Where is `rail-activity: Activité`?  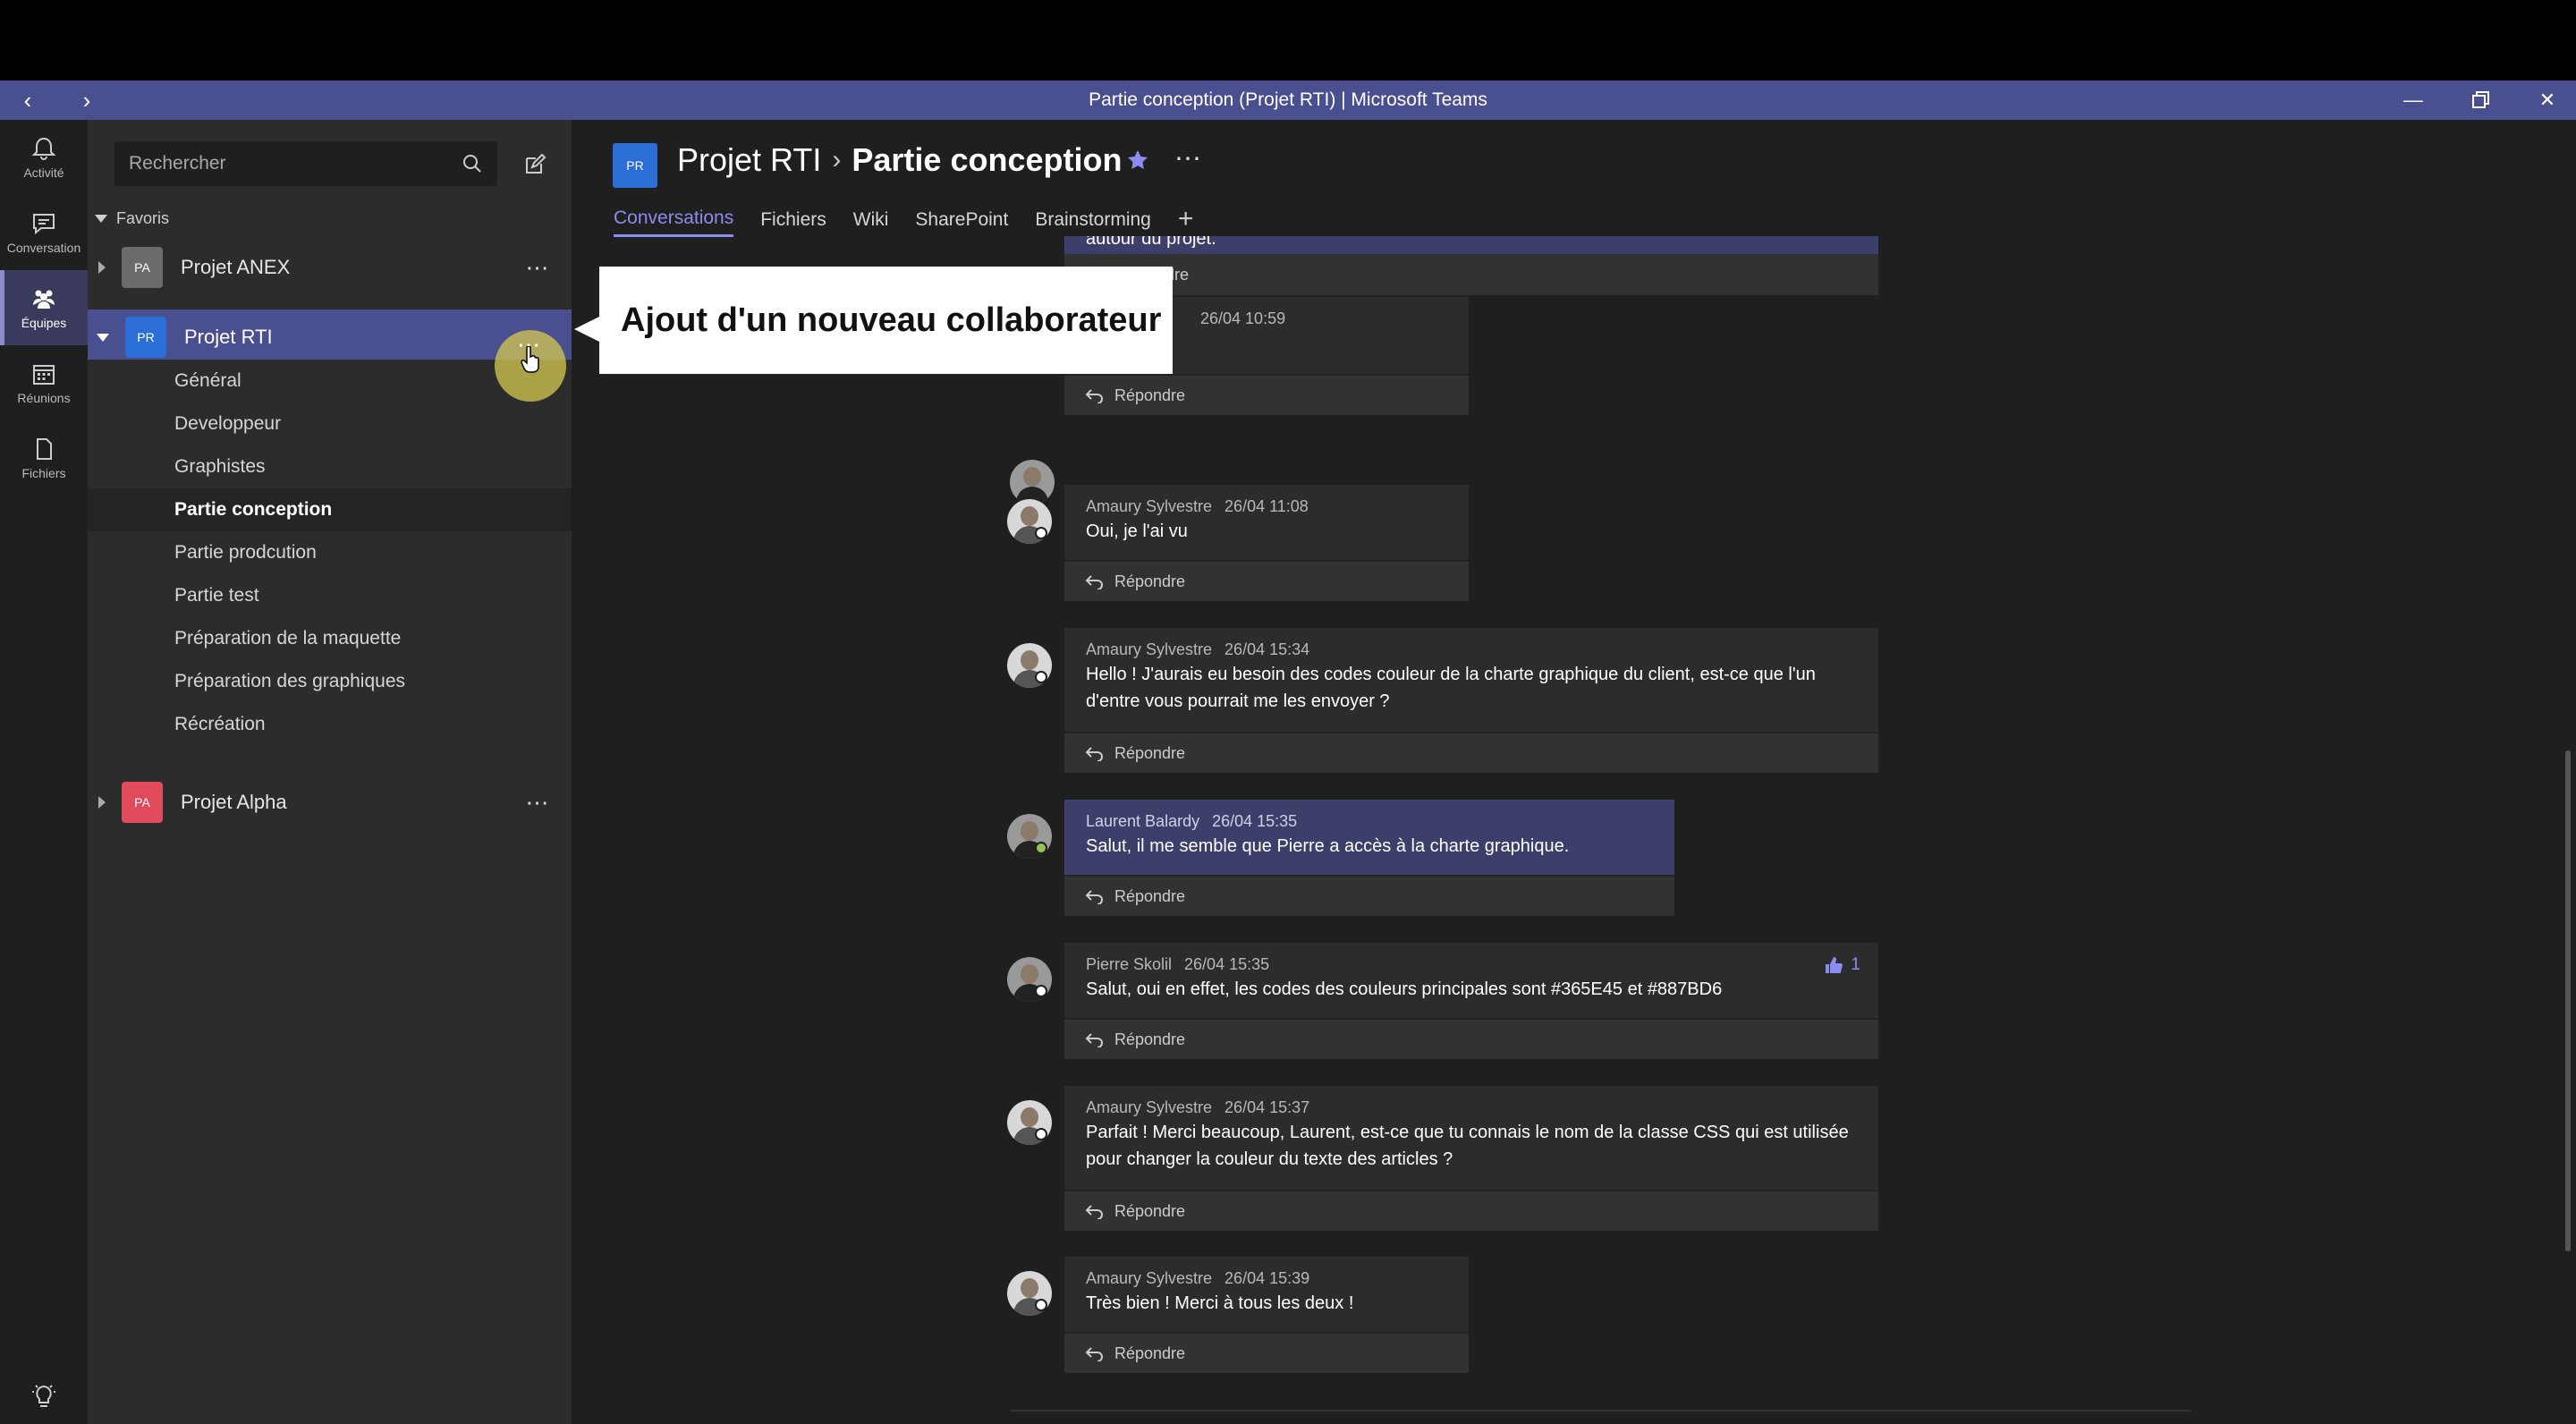 rail-activity: Activité is located at coordinates (44, 157).